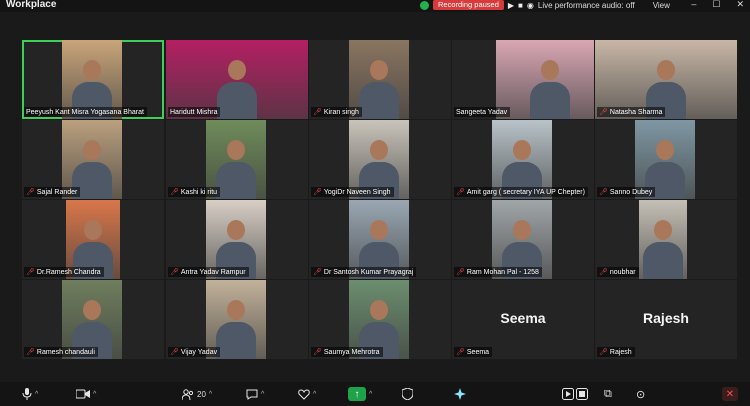 This screenshot has height=406, width=750. What do you see at coordinates (360, 394) in the screenshot?
I see `share-screen-button: ↑ ^` at bounding box center [360, 394].